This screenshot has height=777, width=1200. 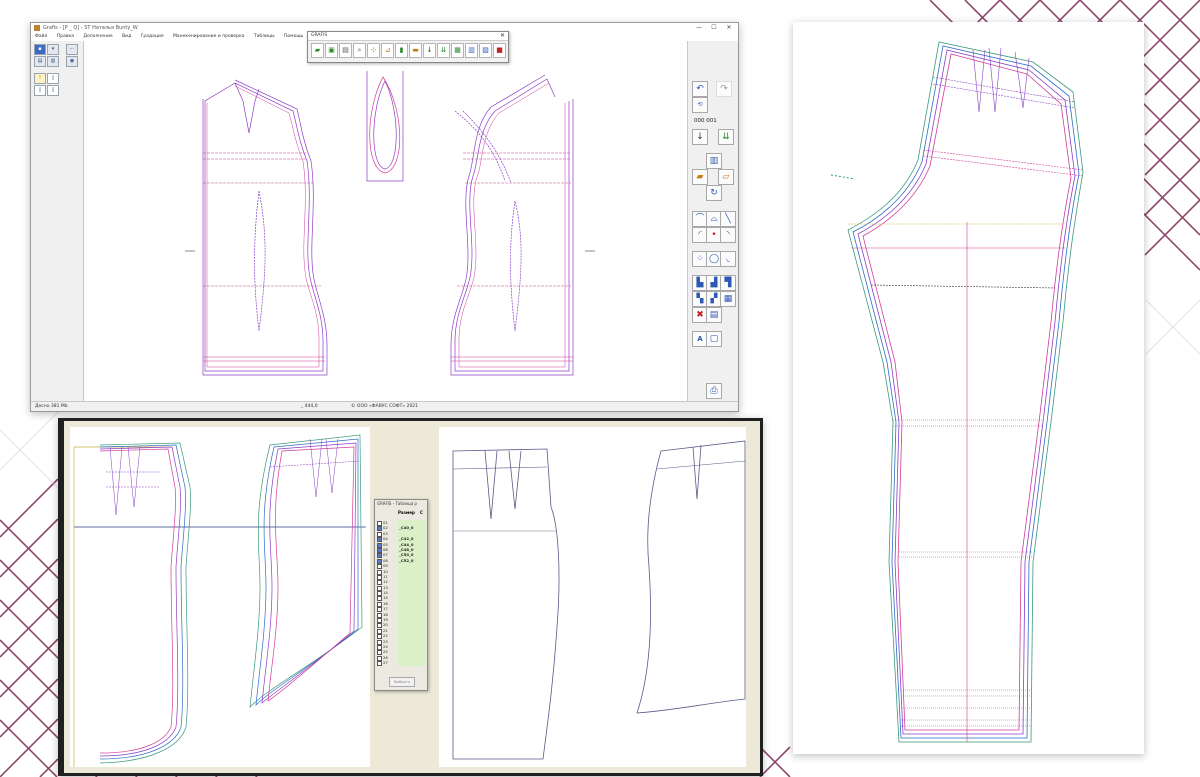 I want to click on skirt-back-graded, so click(x=145, y=603).